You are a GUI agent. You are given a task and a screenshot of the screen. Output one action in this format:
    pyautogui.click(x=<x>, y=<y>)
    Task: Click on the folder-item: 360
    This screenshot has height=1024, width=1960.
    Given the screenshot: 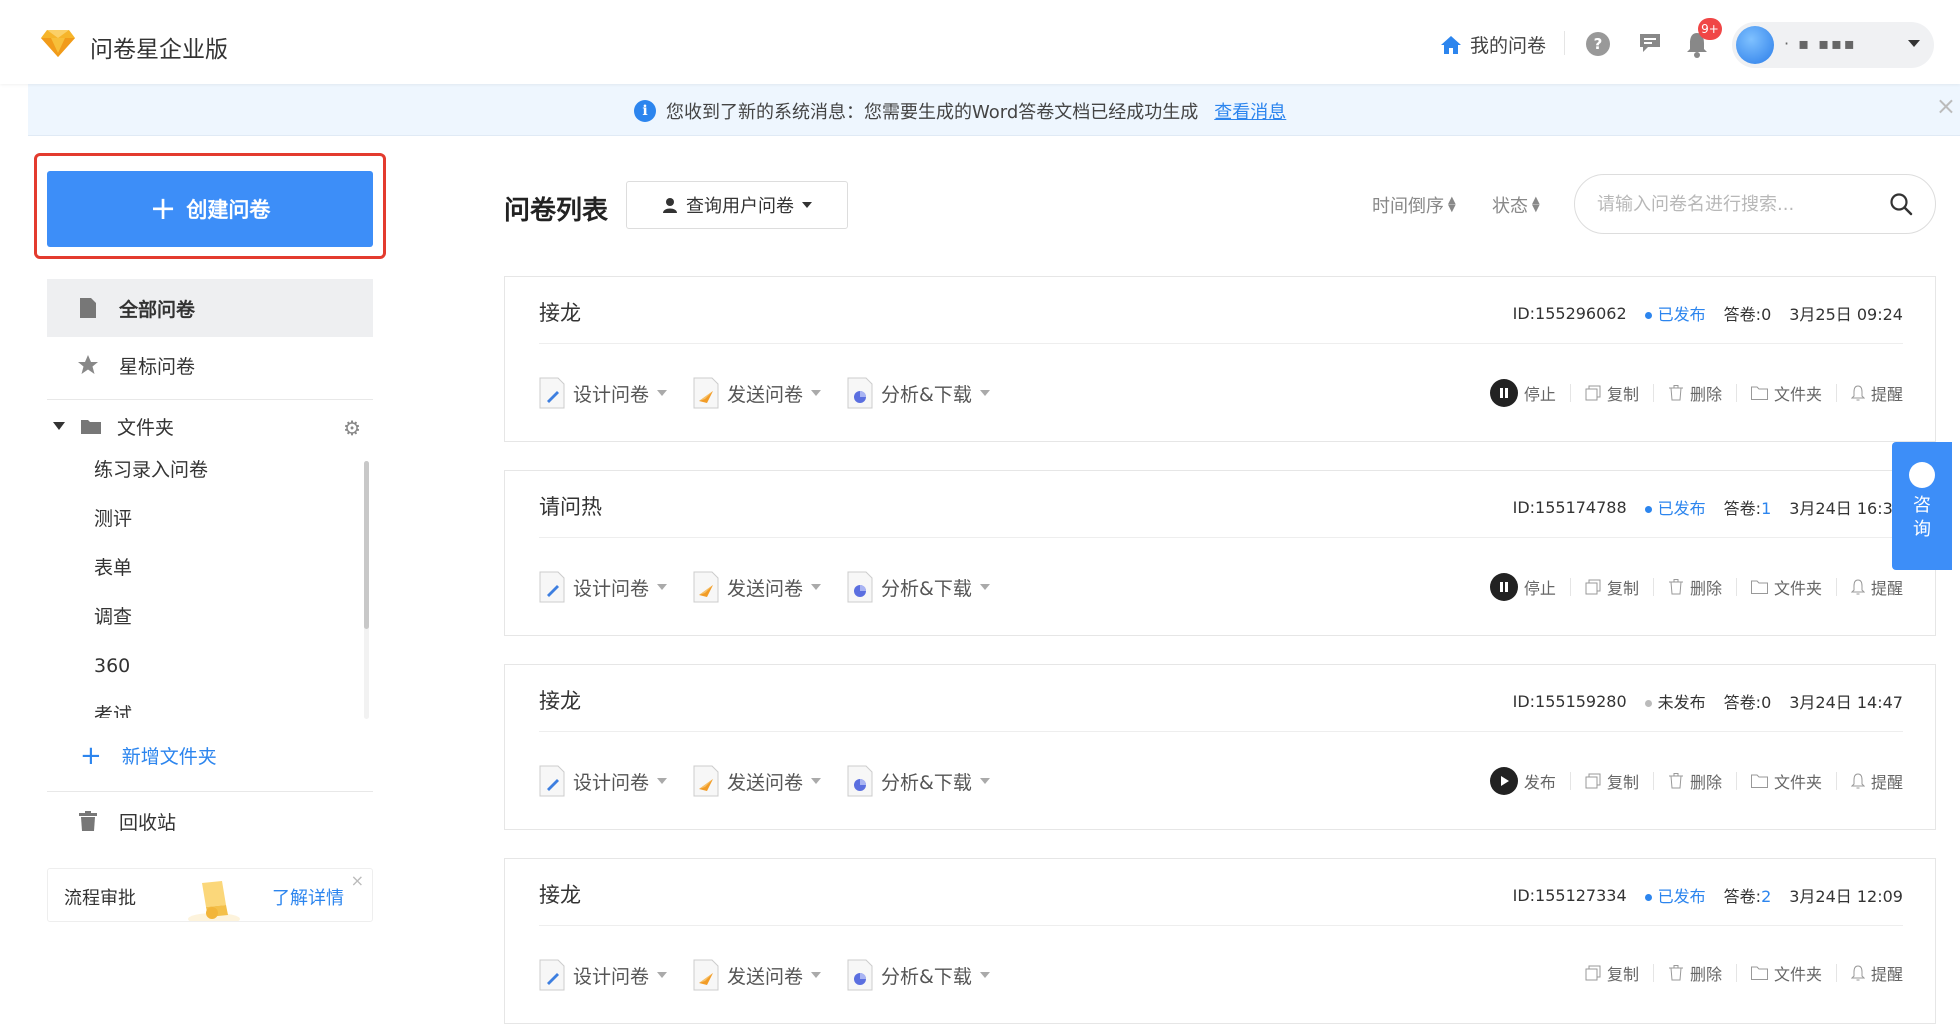 What is the action you would take?
    pyautogui.click(x=214, y=678)
    